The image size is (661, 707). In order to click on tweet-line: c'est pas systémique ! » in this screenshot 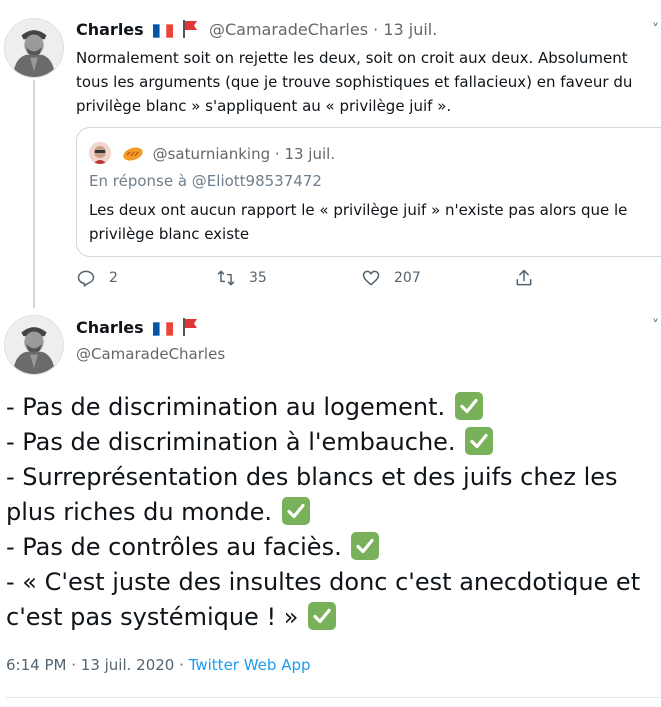, I will do `click(331, 617)`.